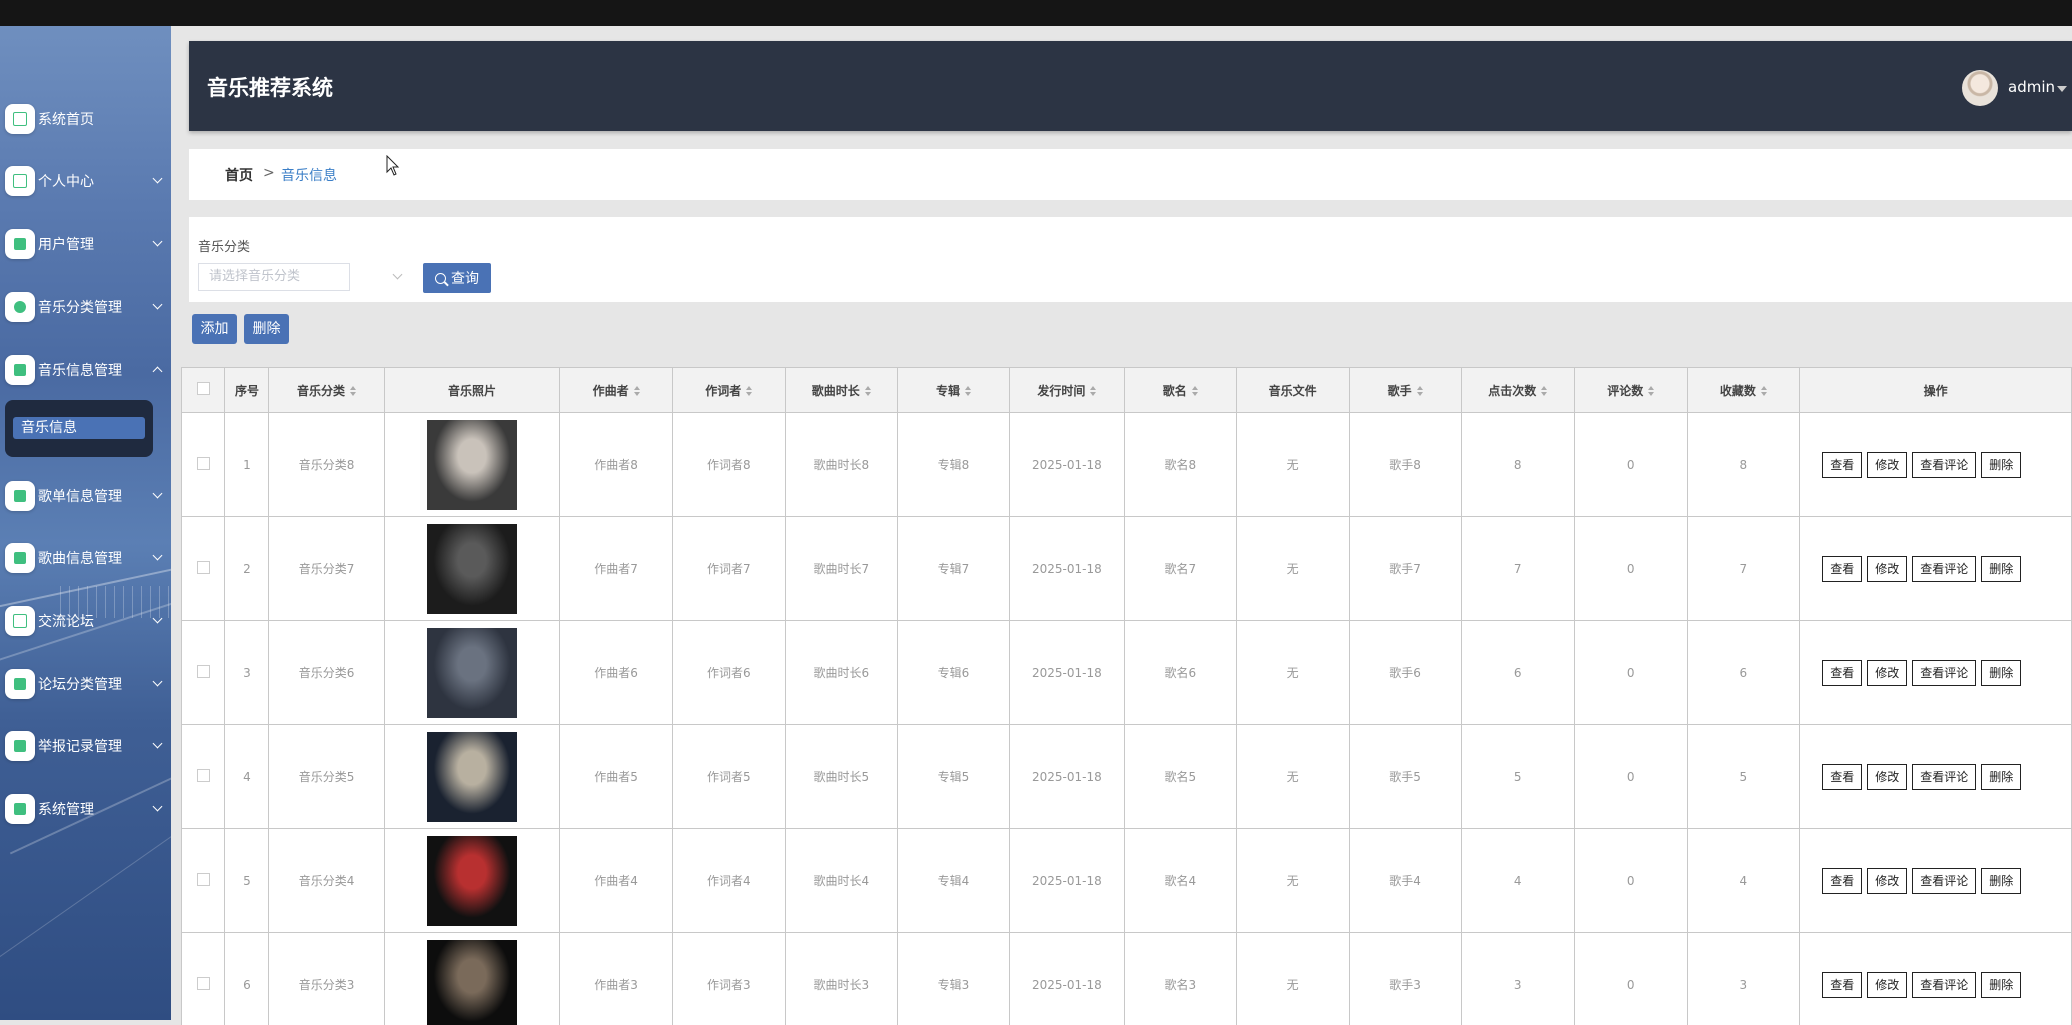 The height and width of the screenshot is (1025, 2072). I want to click on table-cell-lyricist: 作词者8, so click(728, 464).